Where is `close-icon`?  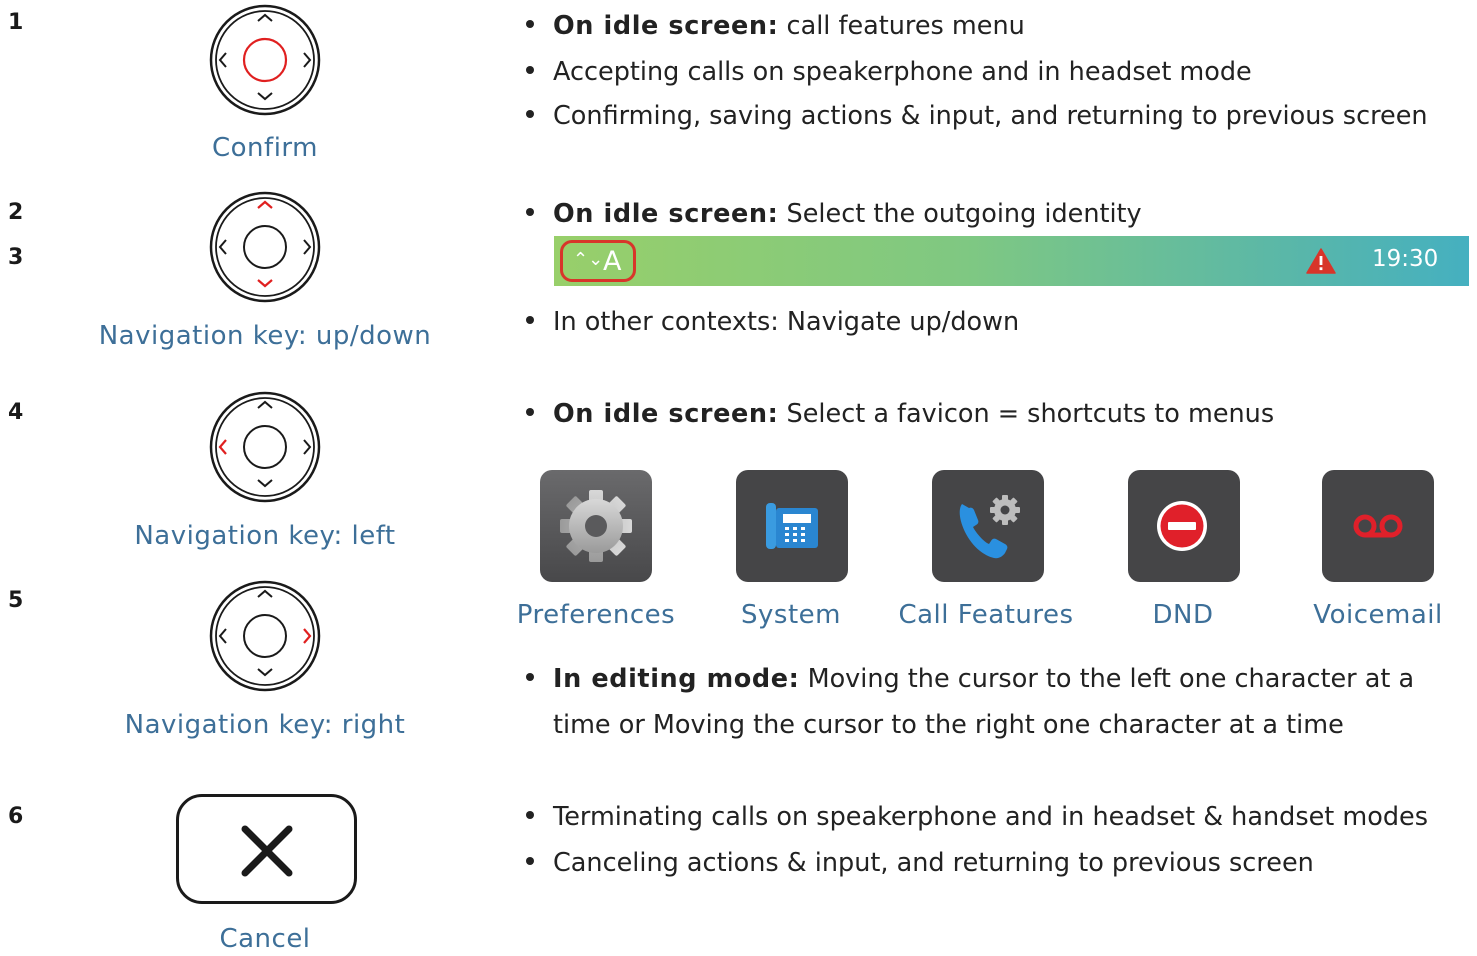
close-icon is located at coordinates (267, 851).